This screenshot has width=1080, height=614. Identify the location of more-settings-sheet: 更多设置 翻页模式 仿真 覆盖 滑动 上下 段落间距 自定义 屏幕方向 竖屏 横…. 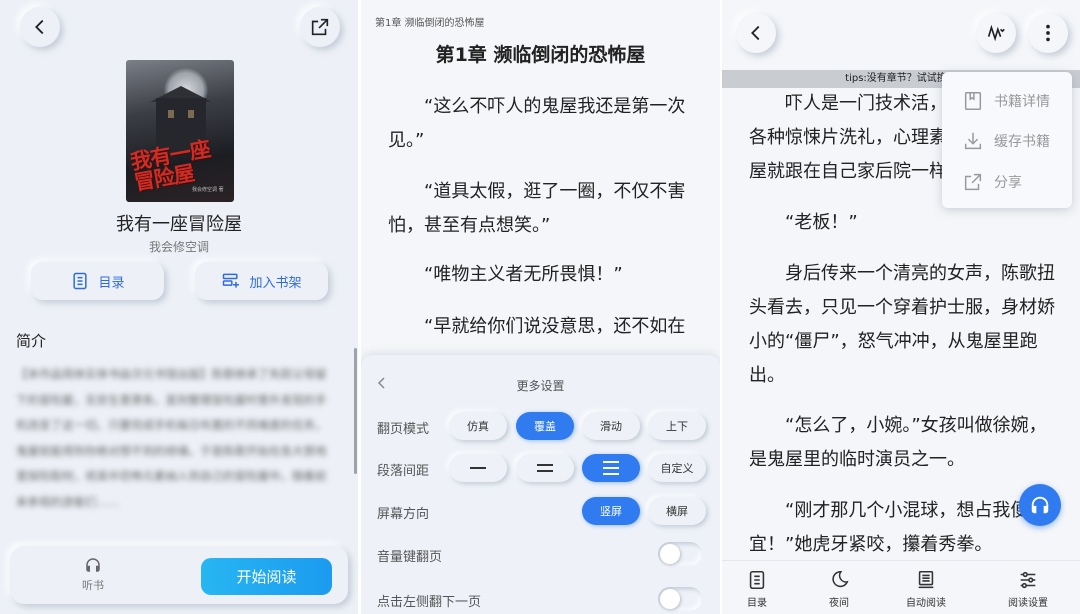
(540, 484).